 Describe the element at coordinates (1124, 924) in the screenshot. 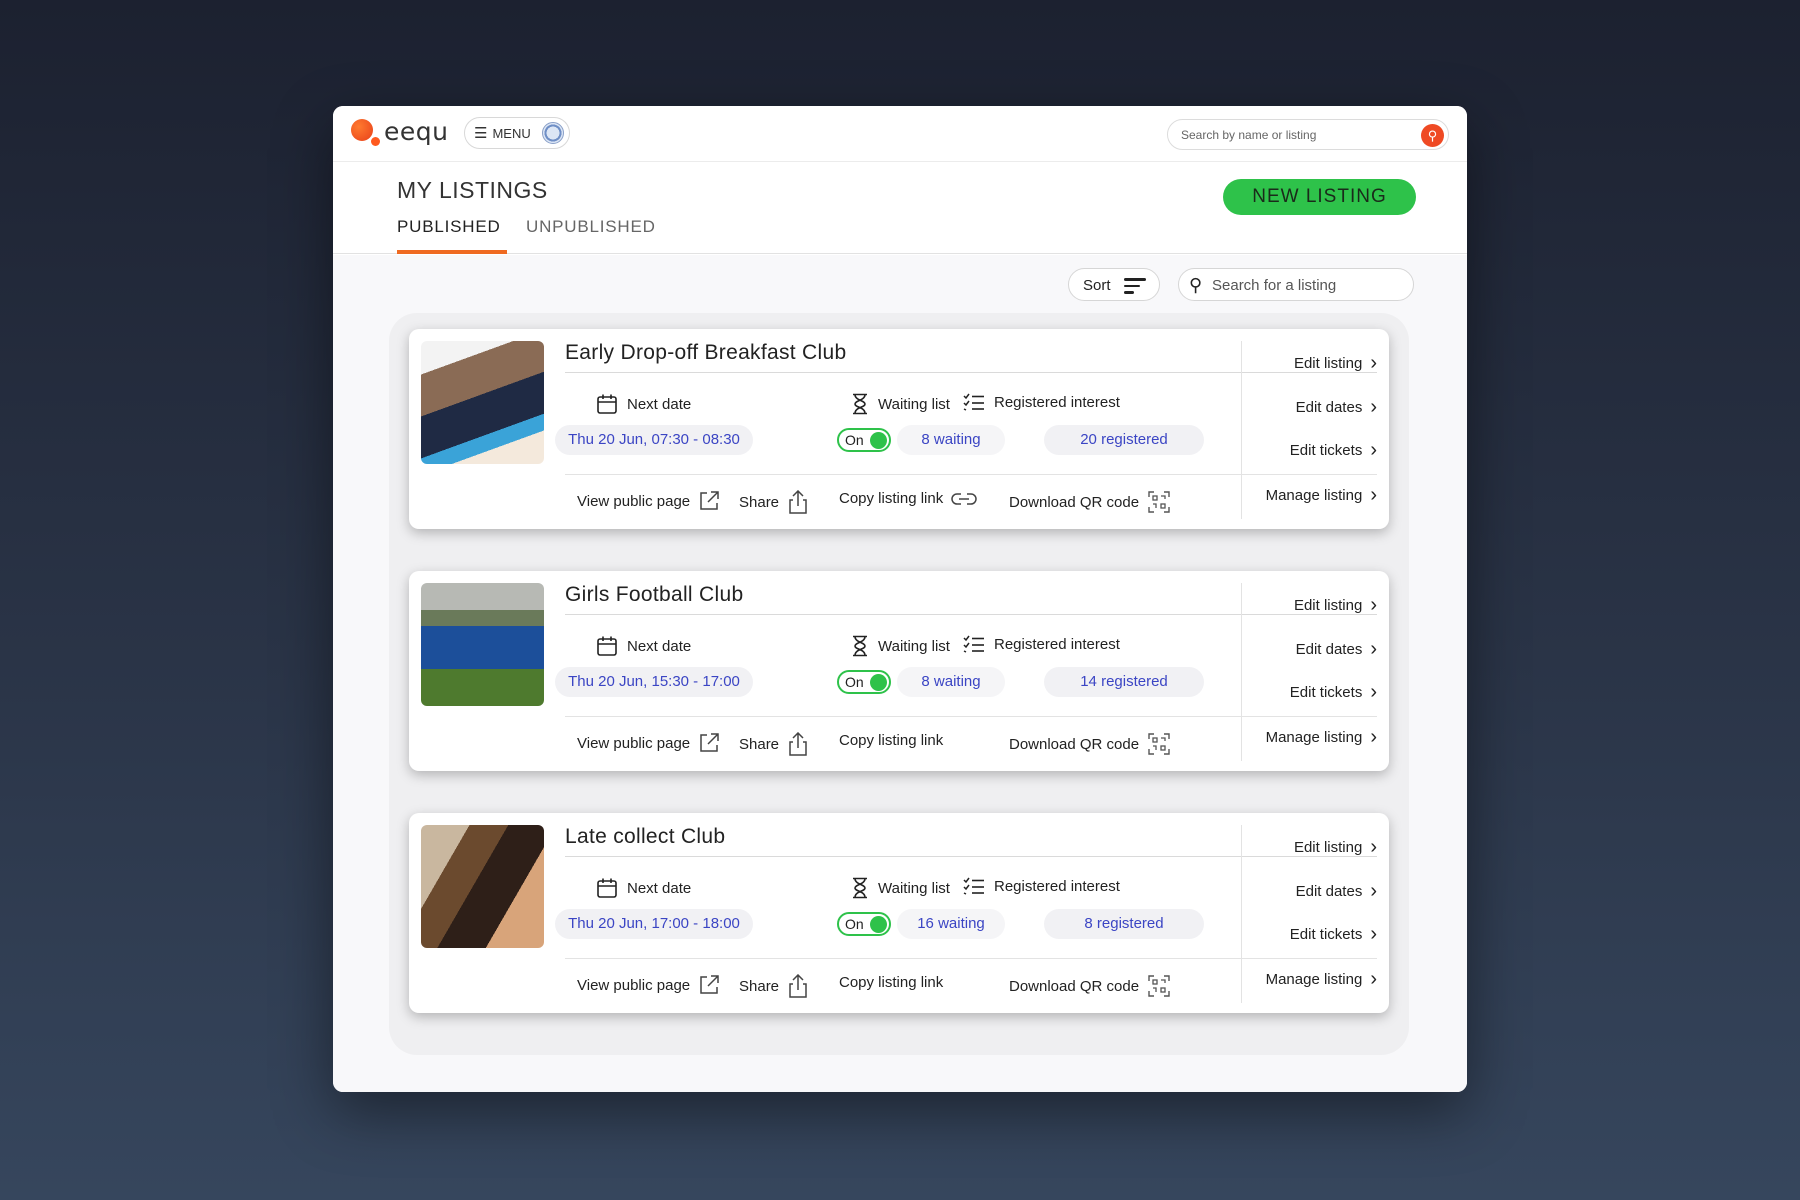

I see `registered-count: 8 registered` at that location.